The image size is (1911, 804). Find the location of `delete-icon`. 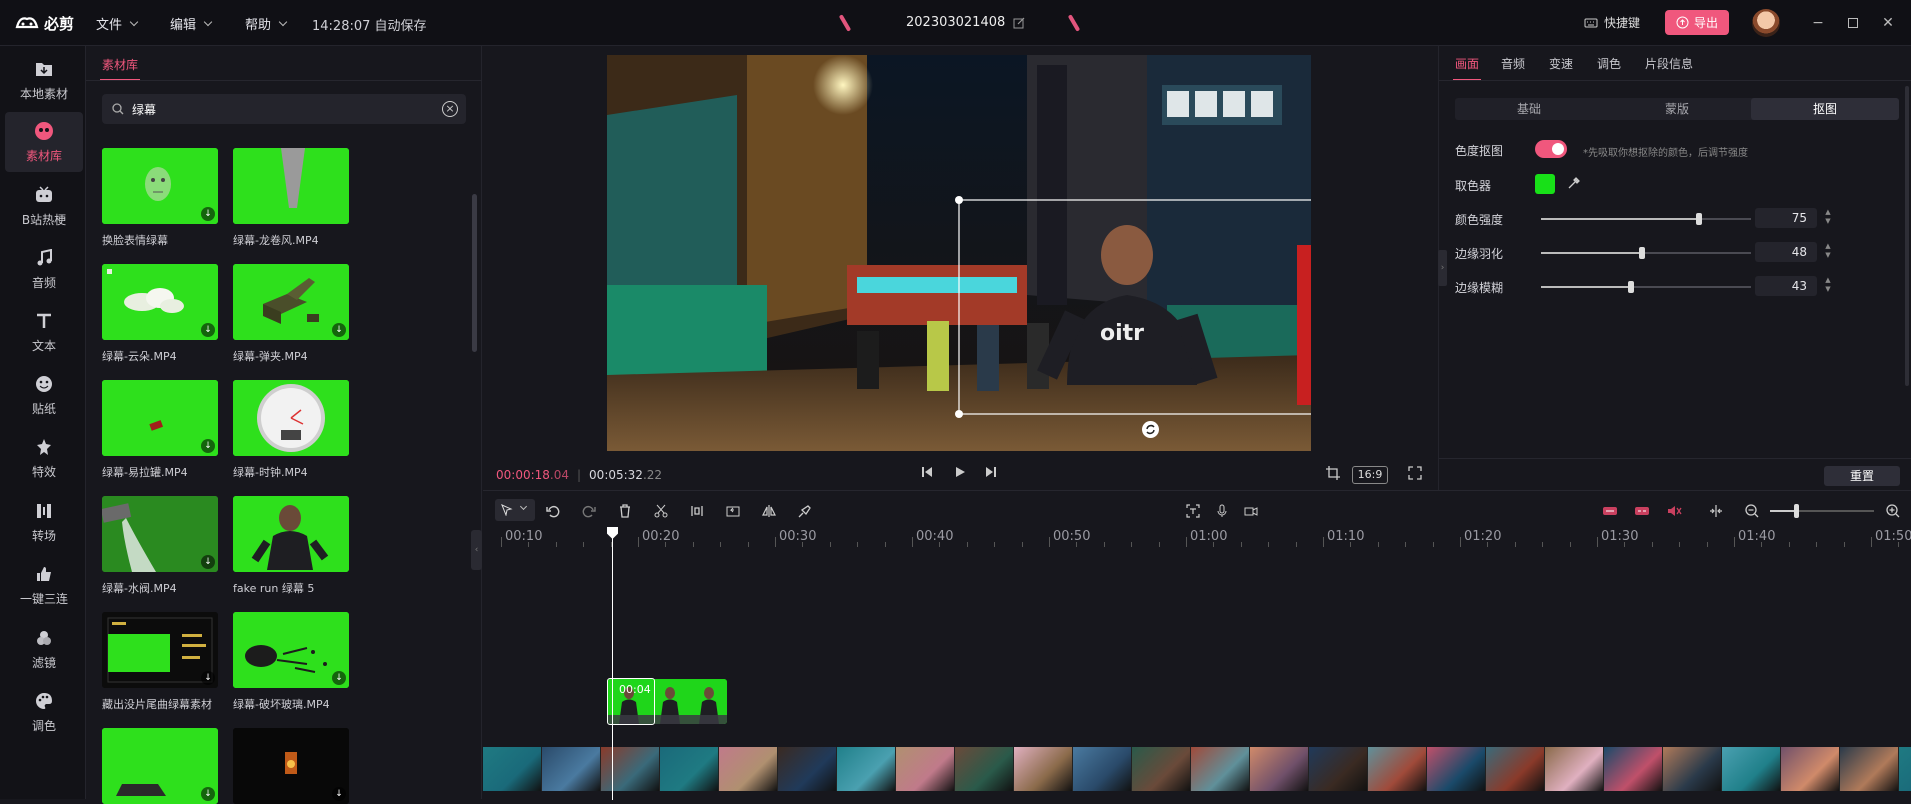

delete-icon is located at coordinates (625, 511).